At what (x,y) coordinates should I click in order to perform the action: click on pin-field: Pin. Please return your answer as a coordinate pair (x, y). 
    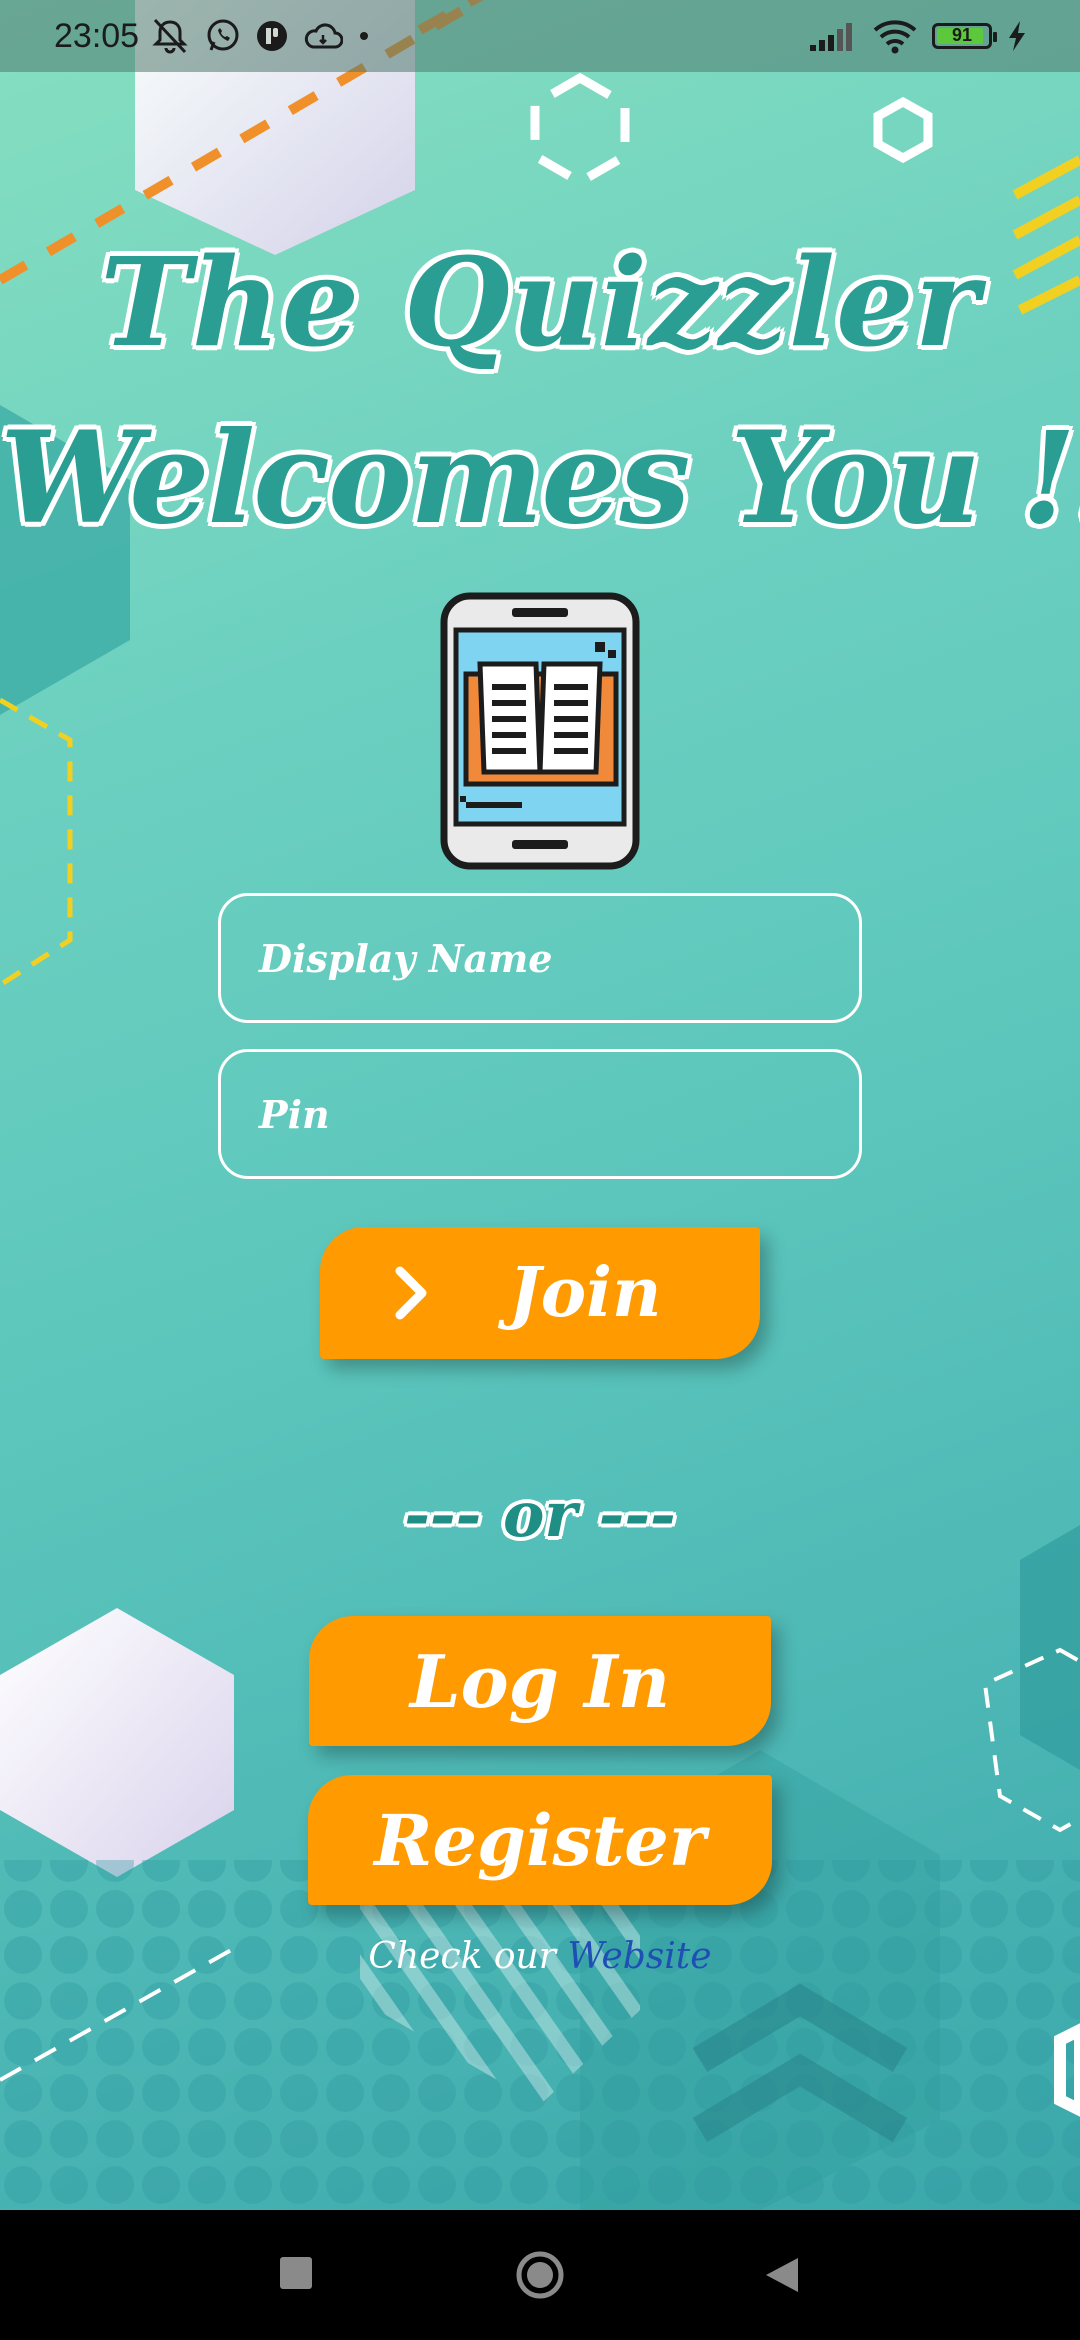
    Looking at the image, I should click on (540, 1114).